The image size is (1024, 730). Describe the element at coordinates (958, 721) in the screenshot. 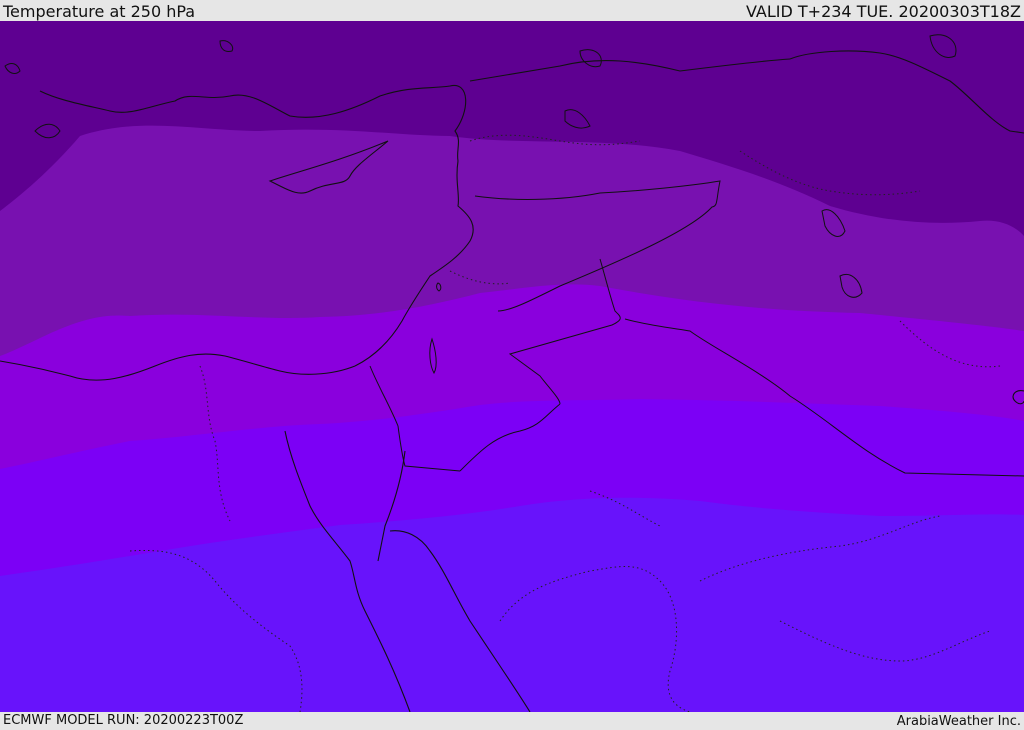

I see `credit: ArabiaWeather Inc.` at that location.